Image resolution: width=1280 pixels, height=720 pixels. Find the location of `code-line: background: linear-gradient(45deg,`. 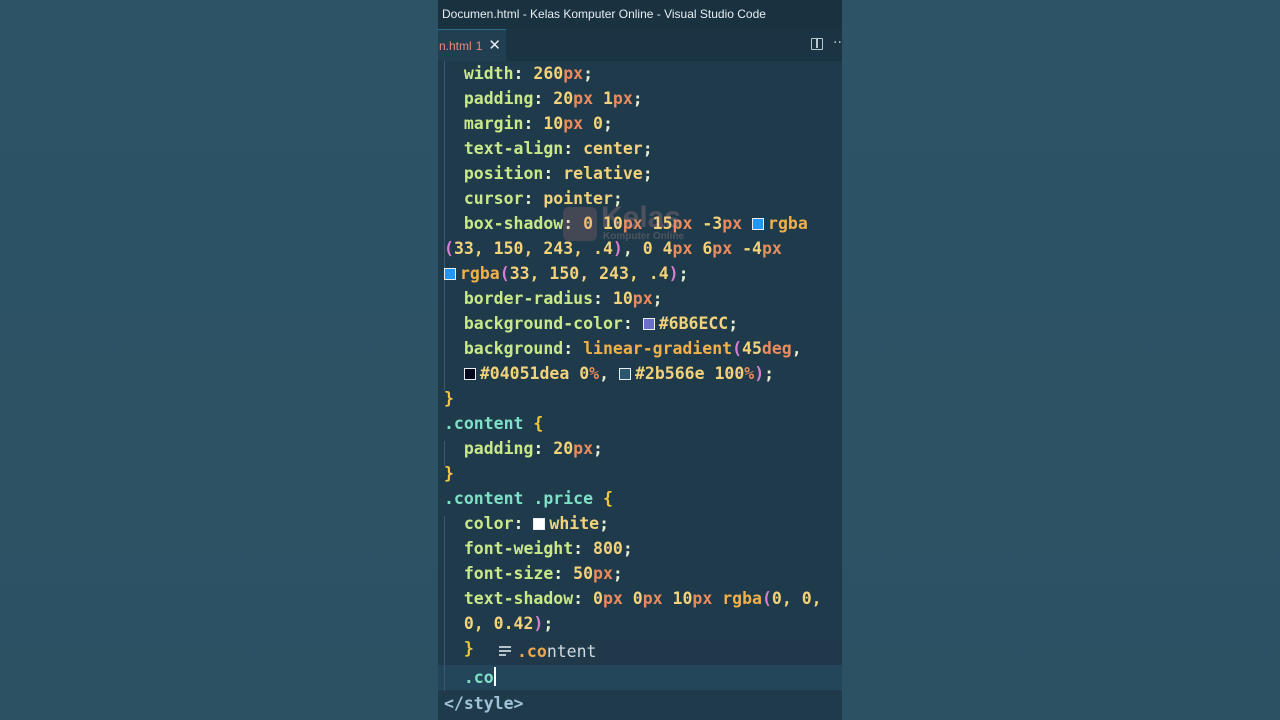

code-line: background: linear-gradient(45deg, is located at coordinates (632, 348).